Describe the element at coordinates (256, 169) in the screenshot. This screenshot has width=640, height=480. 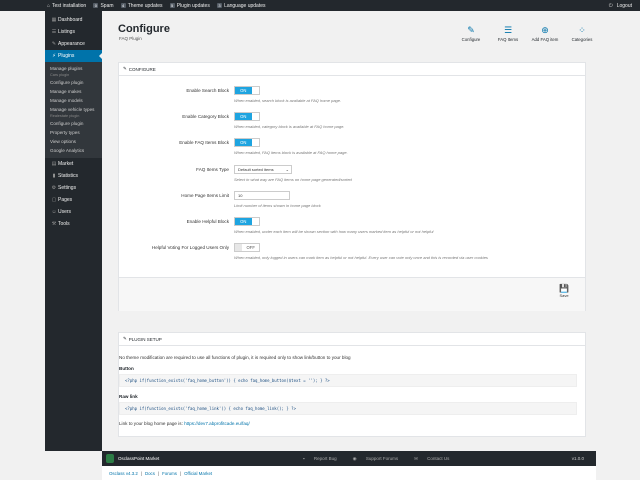
I see `select-value: Default sorted items` at that location.